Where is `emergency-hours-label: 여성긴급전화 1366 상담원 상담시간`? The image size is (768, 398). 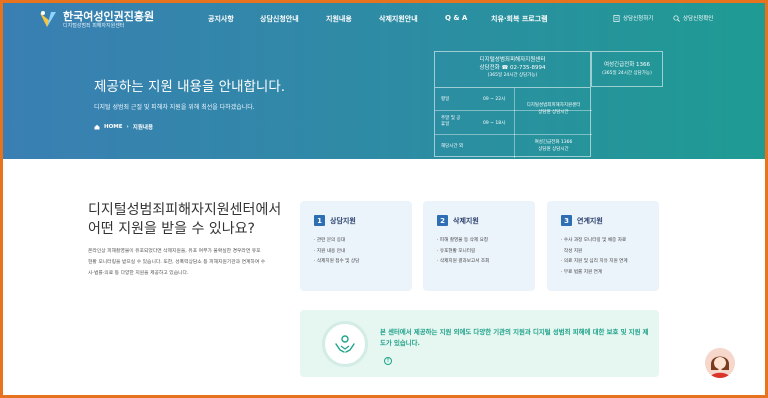
emergency-hours-label: 여성긴급전화 1366 상담원 상담시간 is located at coordinates (553, 146).